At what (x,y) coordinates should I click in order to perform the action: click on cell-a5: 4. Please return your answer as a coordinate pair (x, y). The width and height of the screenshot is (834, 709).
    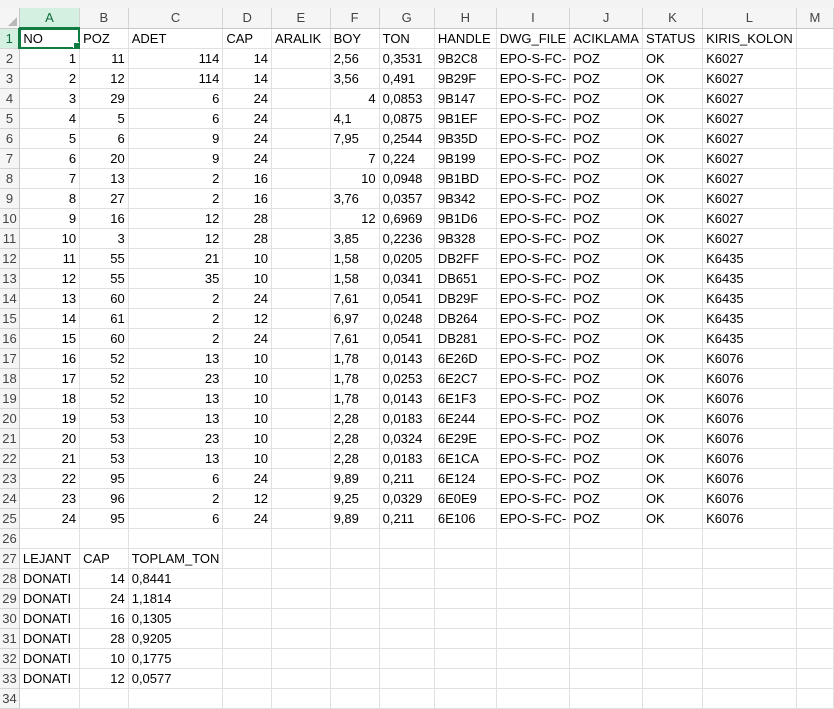
    Looking at the image, I should click on (50, 118).